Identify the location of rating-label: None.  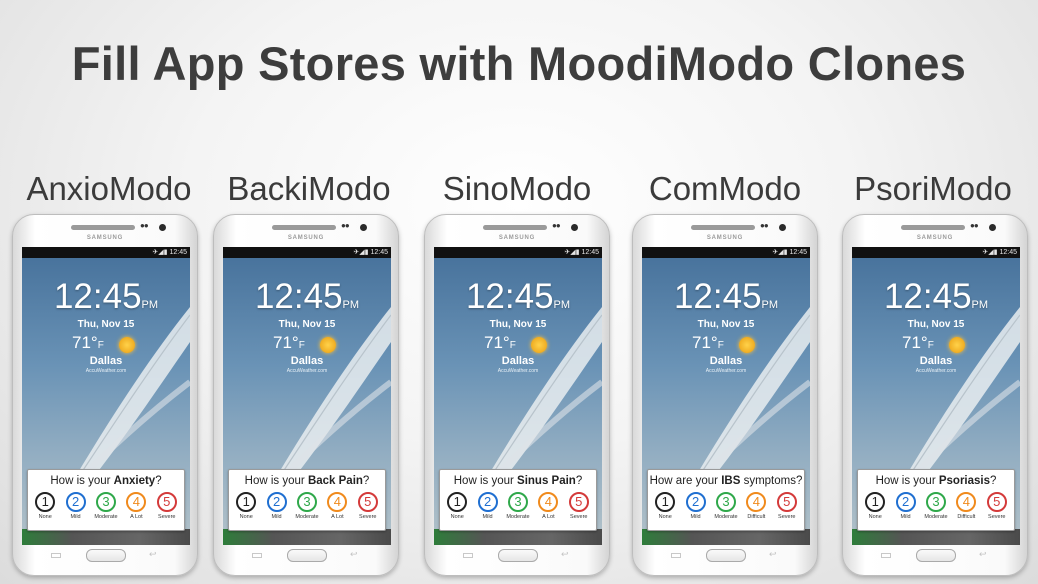
(665, 517).